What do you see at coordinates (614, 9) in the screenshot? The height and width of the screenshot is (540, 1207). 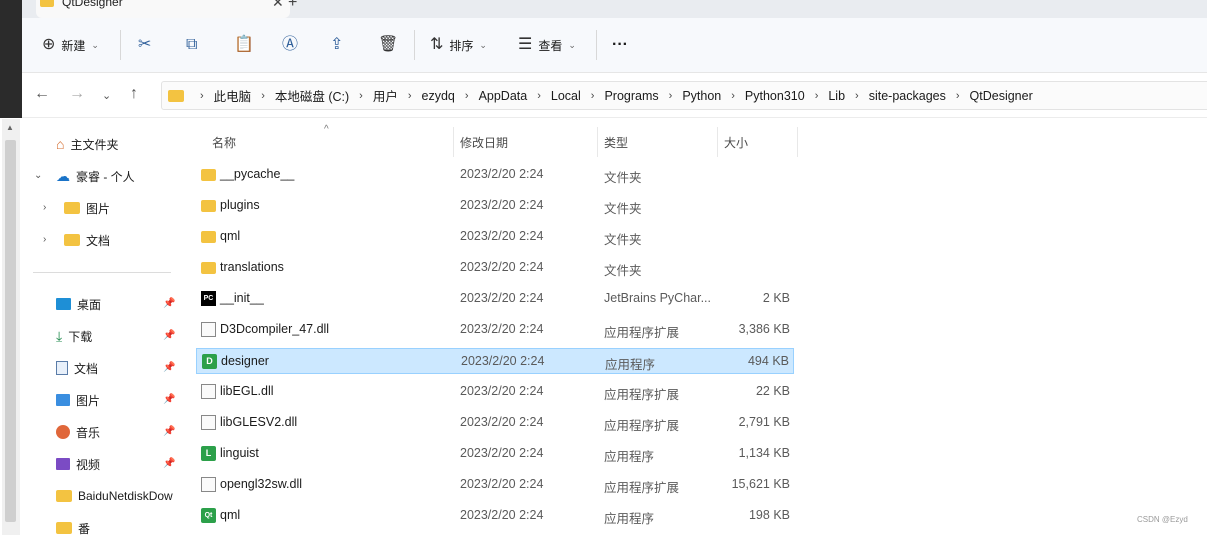 I see `tab-bar: QtDesigner ✕ +` at bounding box center [614, 9].